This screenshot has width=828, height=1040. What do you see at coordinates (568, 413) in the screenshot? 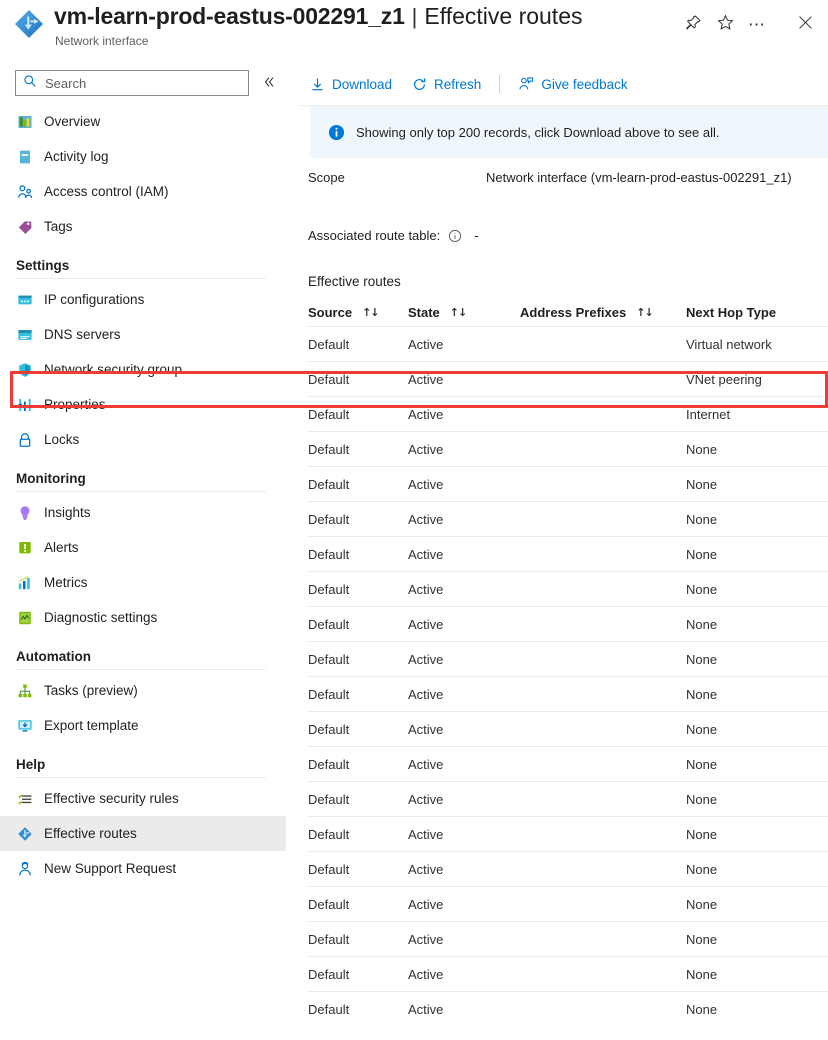
I see `table-row: Default Active Internet` at bounding box center [568, 413].